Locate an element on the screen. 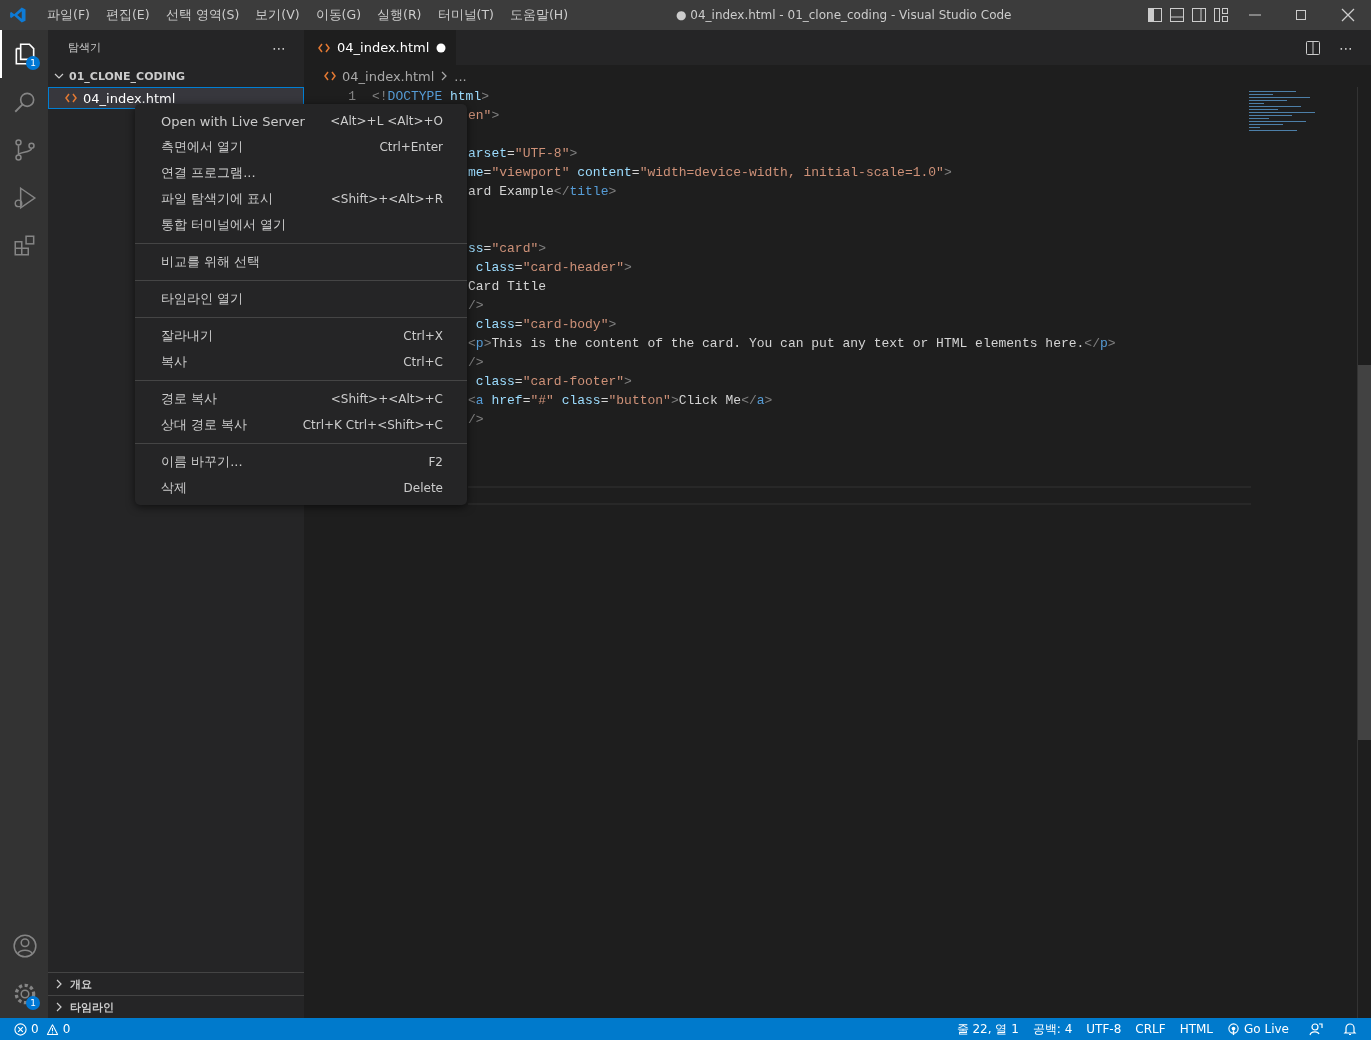 This screenshot has height=1040, width=1371. code-line: me="viewport" content="width=device-width, initial-scale=1.0"> is located at coordinates (710, 172).